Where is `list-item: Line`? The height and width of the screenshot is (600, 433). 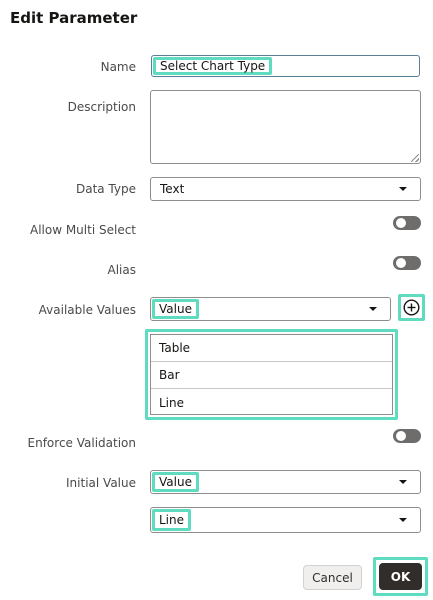 list-item: Line is located at coordinates (271, 402).